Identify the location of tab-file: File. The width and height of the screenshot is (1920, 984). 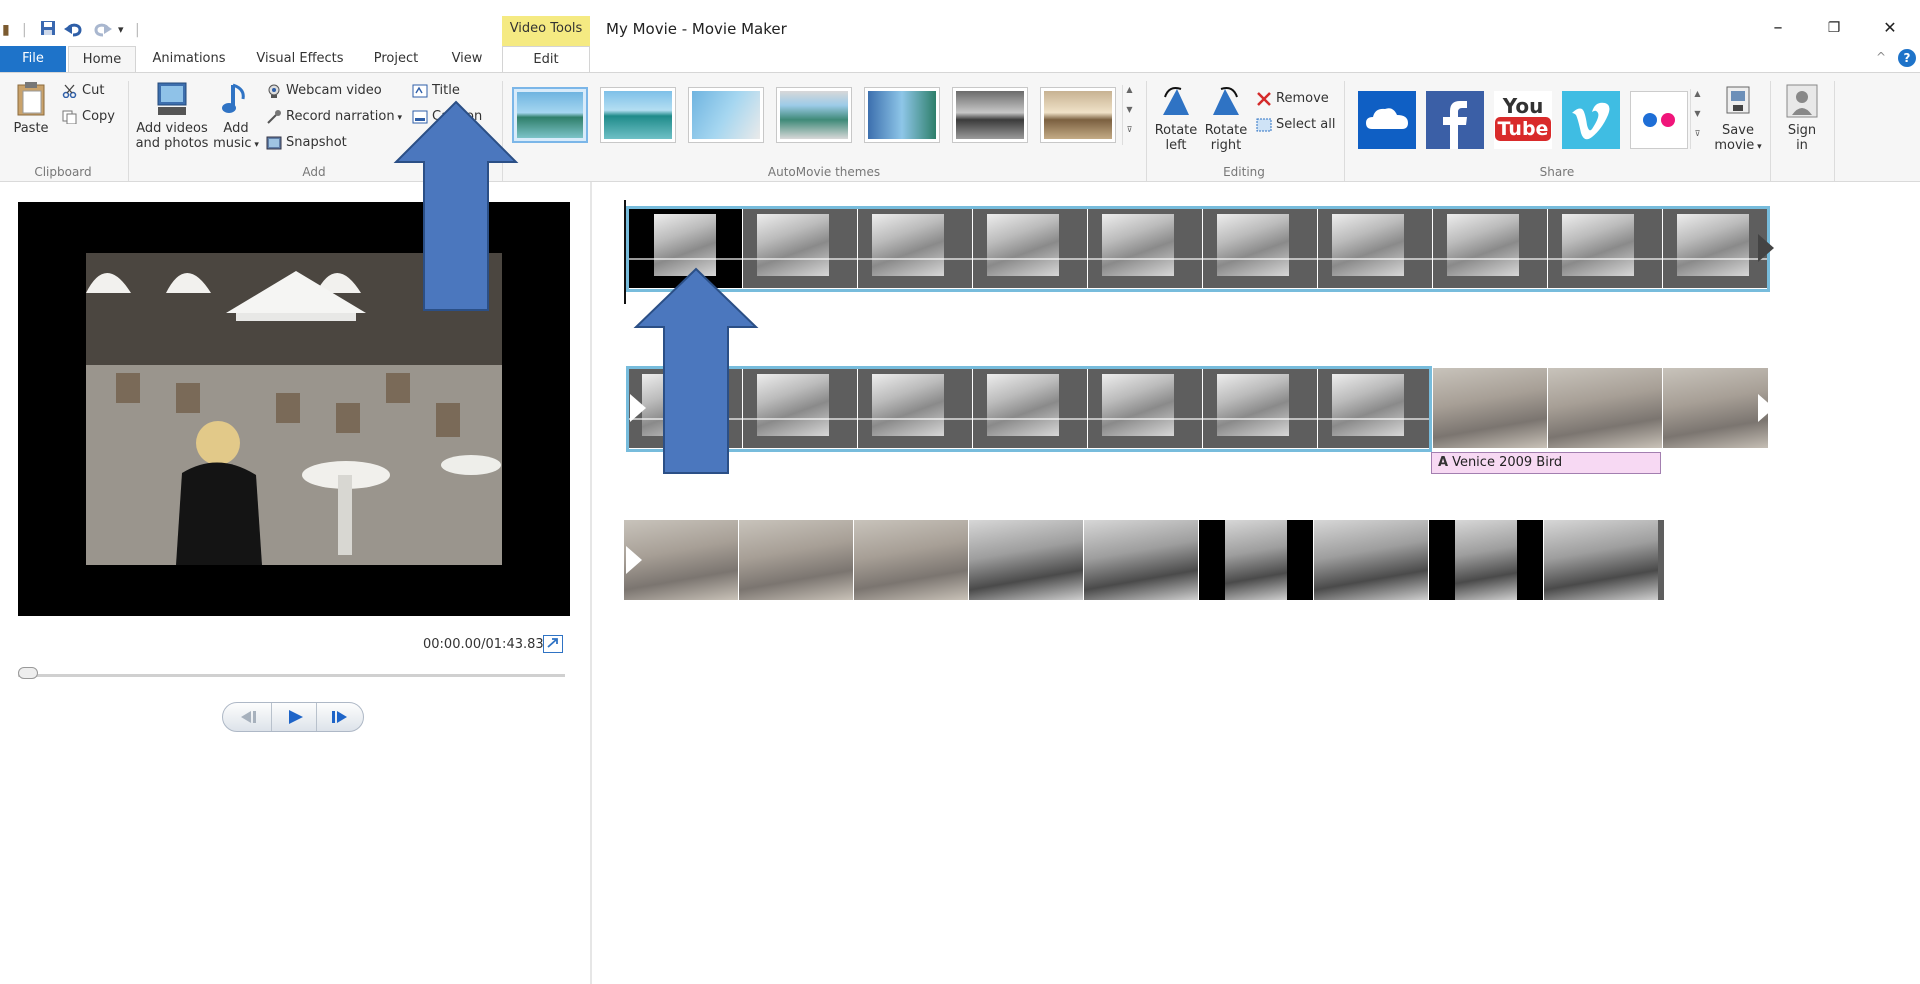
(33, 59).